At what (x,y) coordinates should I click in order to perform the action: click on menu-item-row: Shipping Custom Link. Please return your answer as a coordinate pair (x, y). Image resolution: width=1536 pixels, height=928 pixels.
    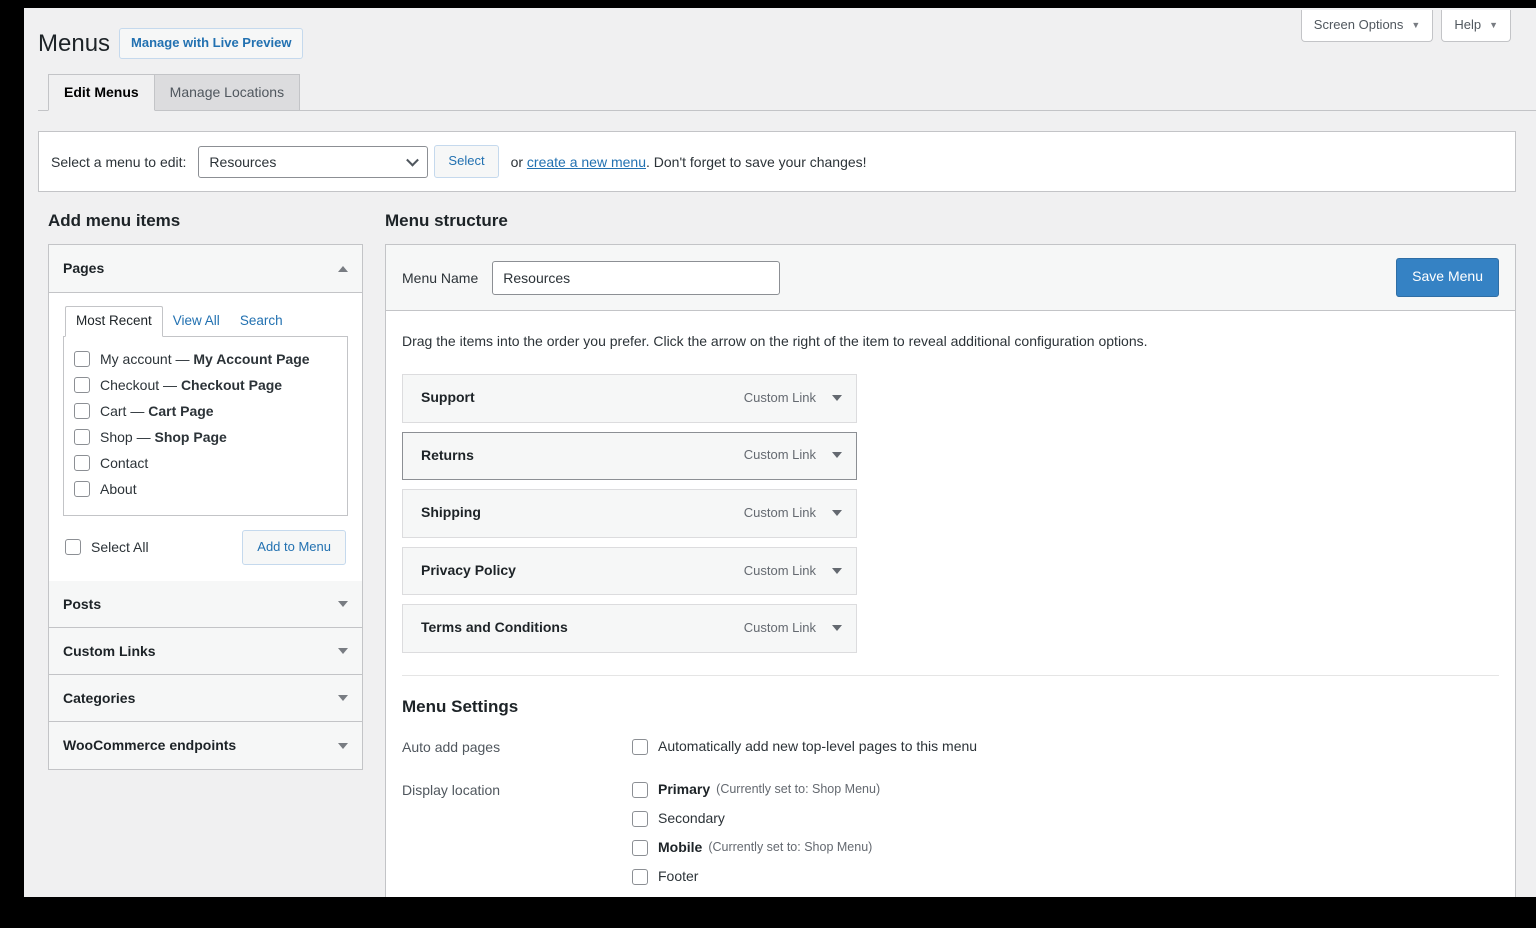
    Looking at the image, I should click on (629, 513).